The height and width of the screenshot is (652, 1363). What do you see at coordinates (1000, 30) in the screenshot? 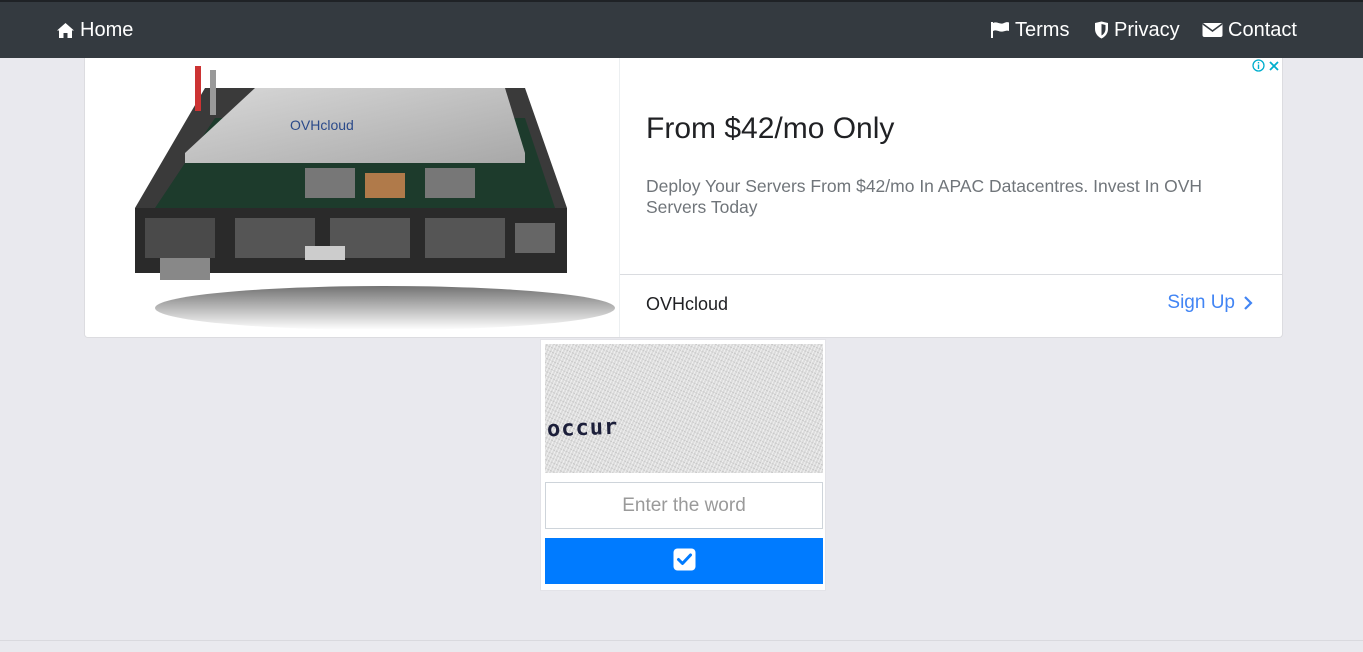
I see `flag-icon` at bounding box center [1000, 30].